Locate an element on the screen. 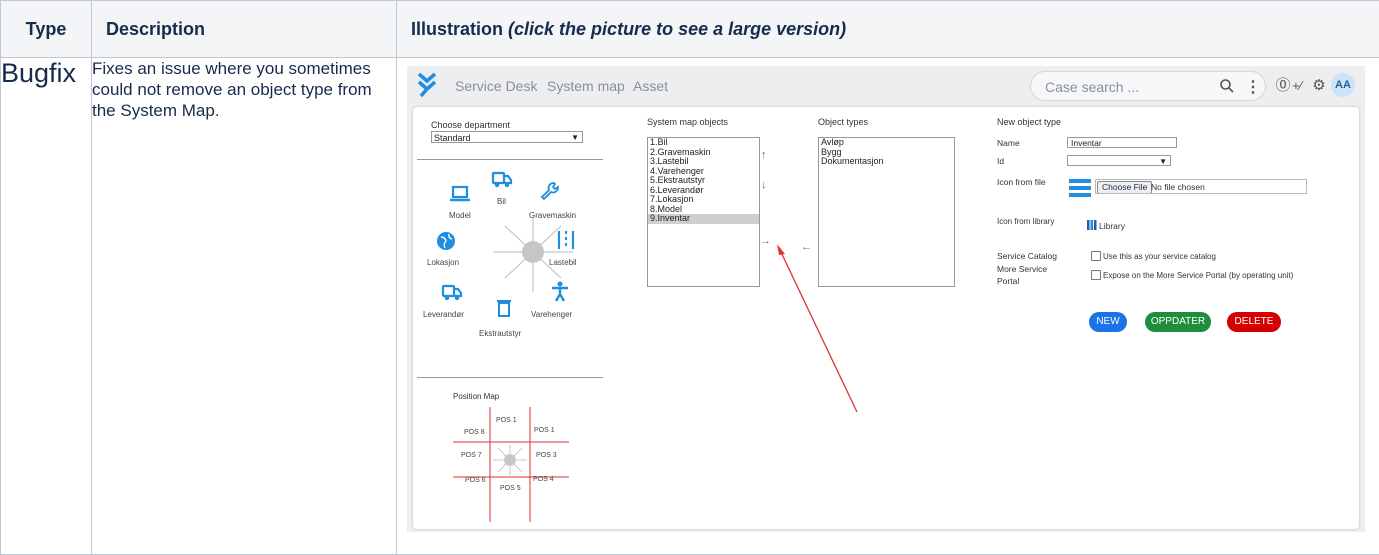  position-label: POS 5 is located at coordinates (510, 488).